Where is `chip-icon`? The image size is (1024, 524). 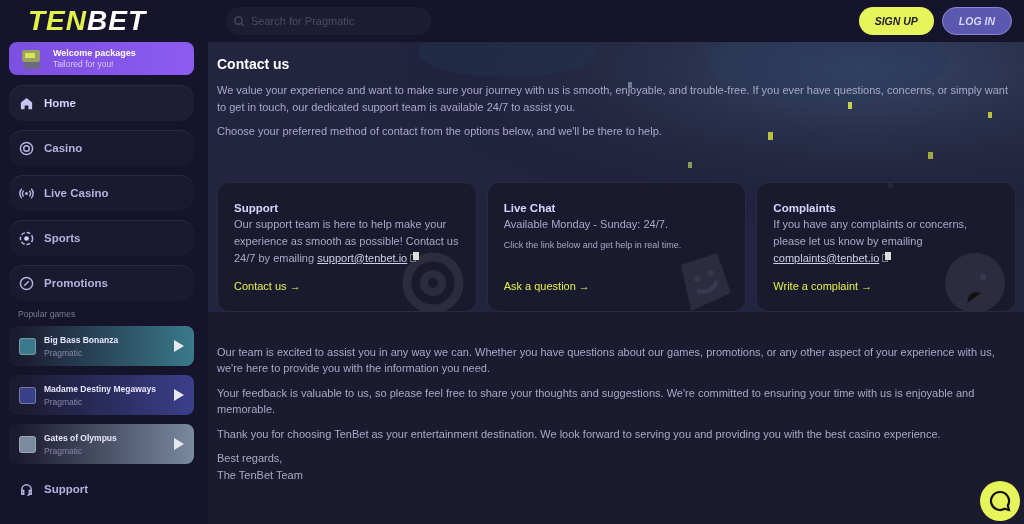
chip-icon is located at coordinates (26, 148).